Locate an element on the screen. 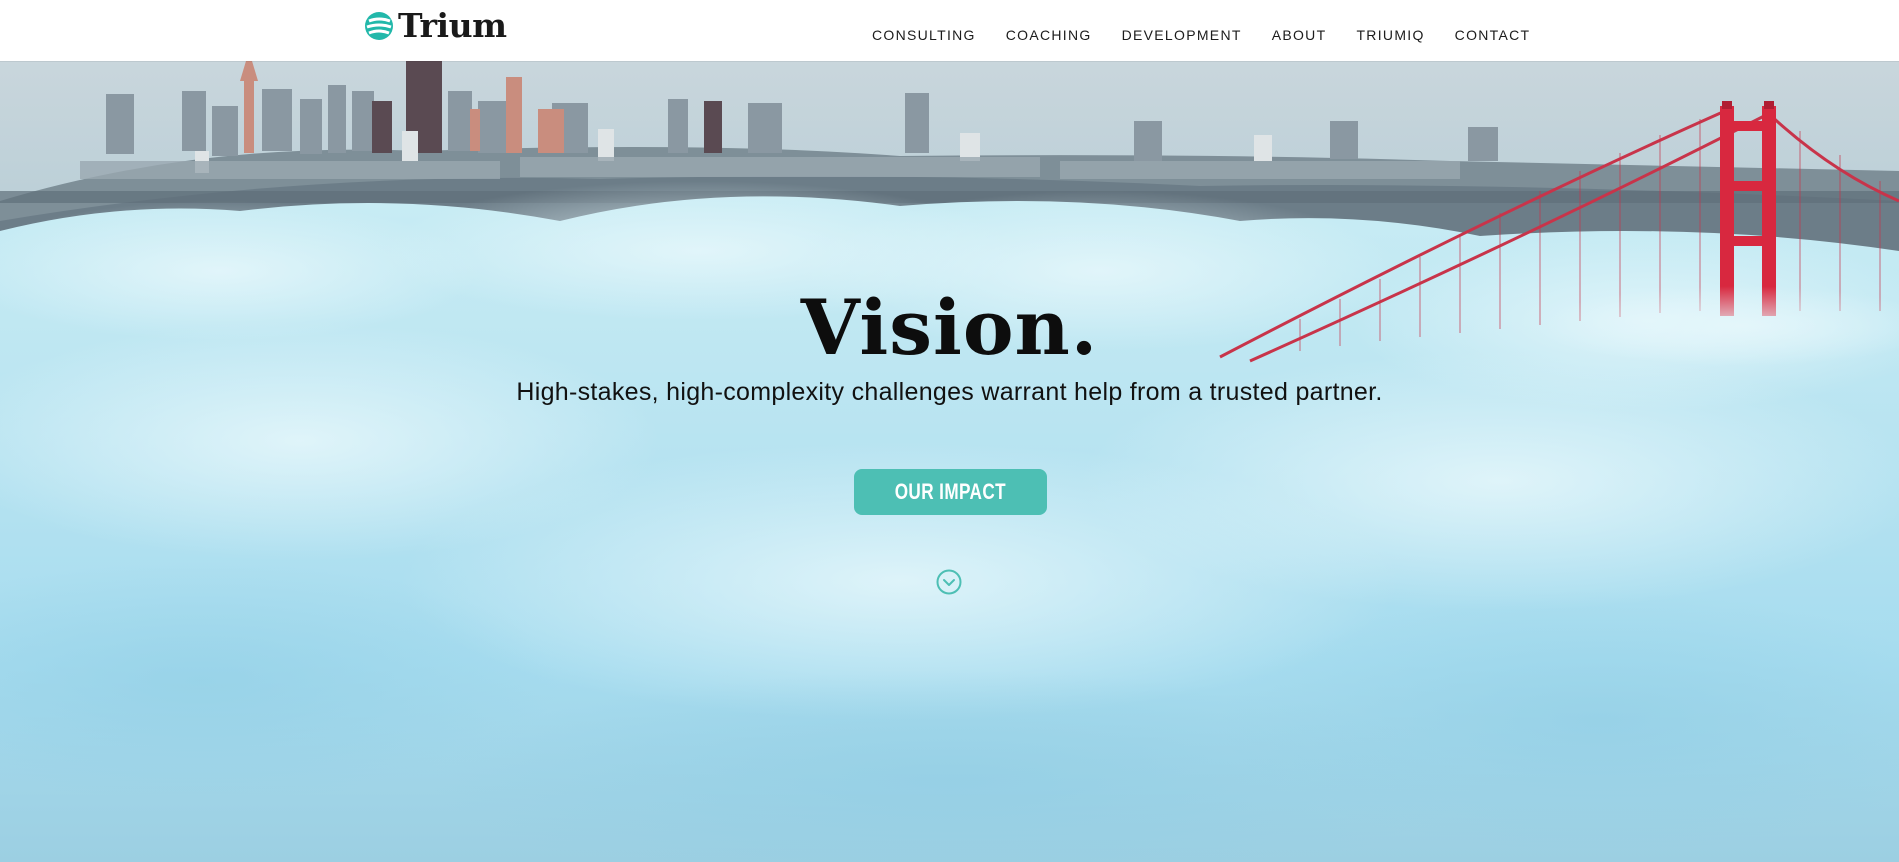 This screenshot has width=1899, height=862. our-impact-button-label: OUR IMPACT is located at coordinates (950, 491).